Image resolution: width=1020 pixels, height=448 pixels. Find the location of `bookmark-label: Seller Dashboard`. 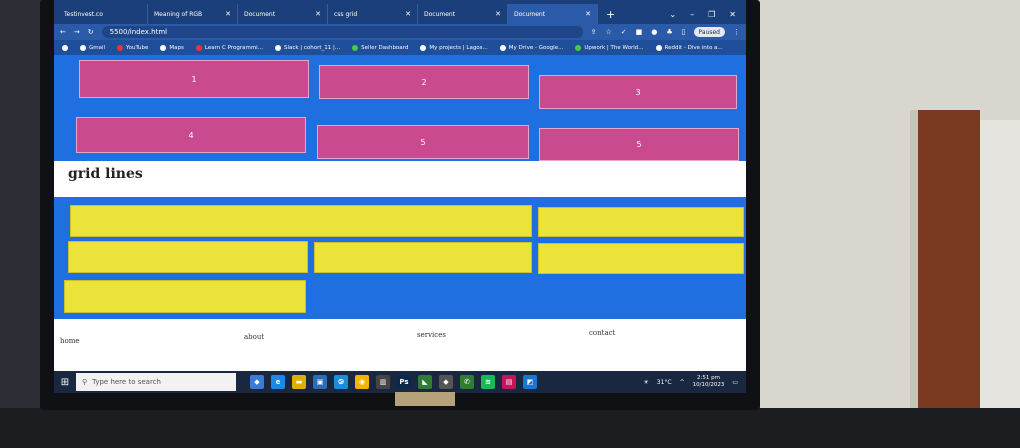

bookmark-label: Seller Dashboard is located at coordinates (385, 47).